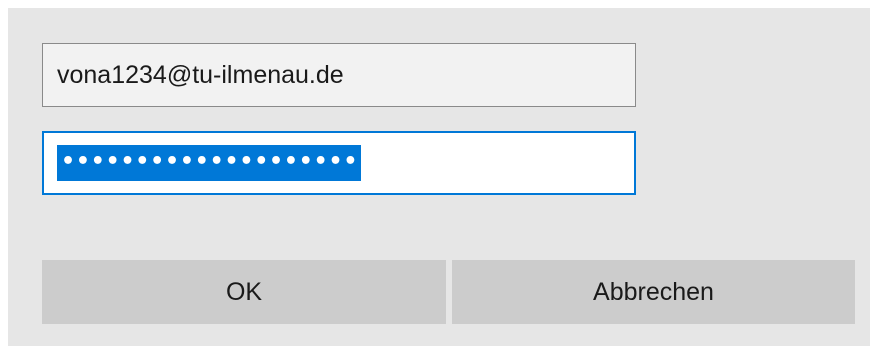 The image size is (877, 354). What do you see at coordinates (200, 74) in the screenshot?
I see `username-value: vona1234@tu-ilmenau.de` at bounding box center [200, 74].